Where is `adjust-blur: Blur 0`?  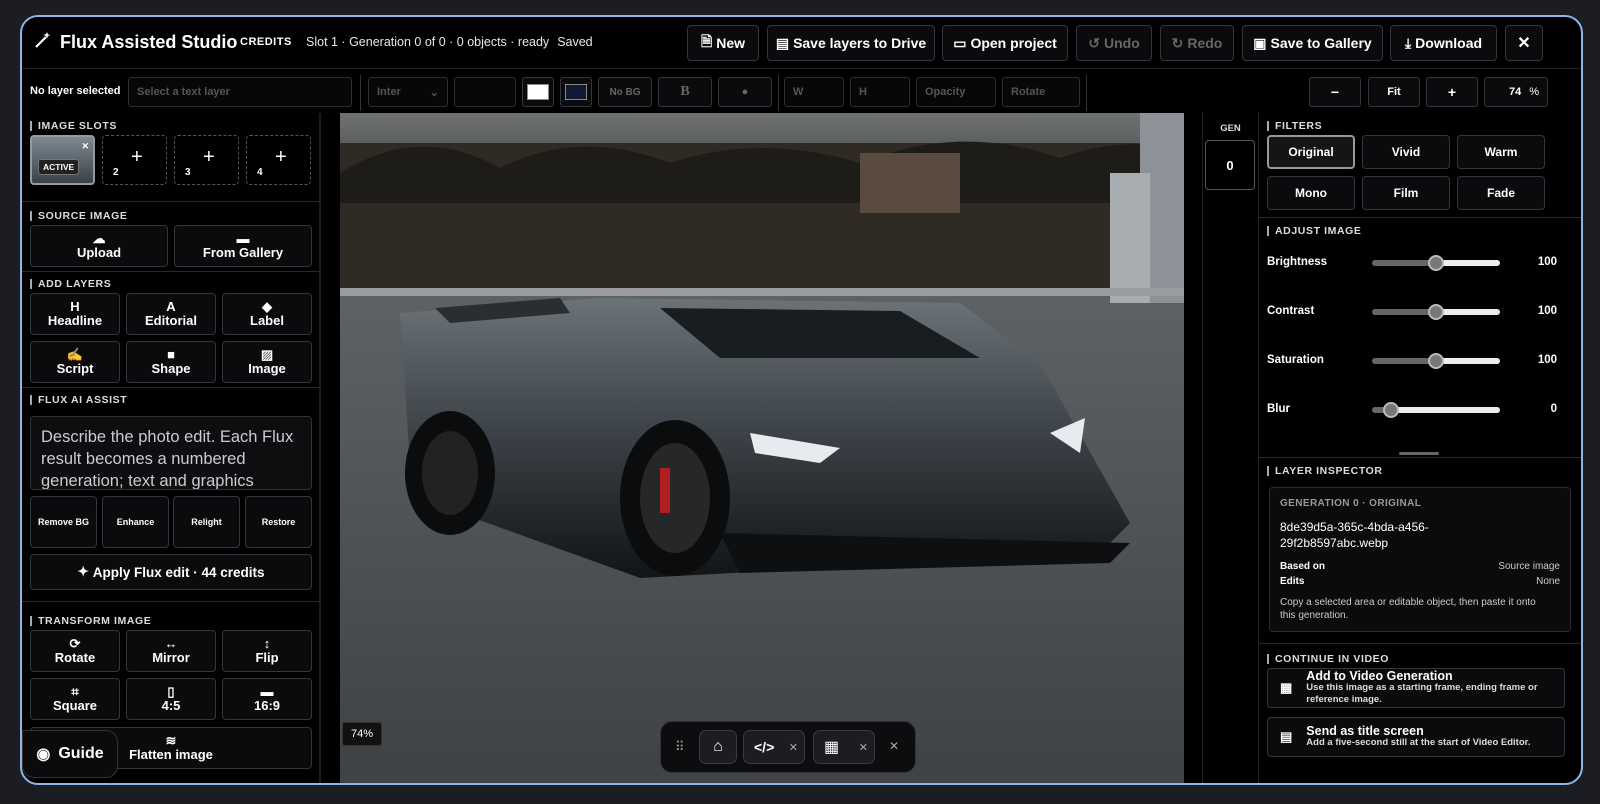
adjust-blur: Blur 0 is located at coordinates (1412, 410).